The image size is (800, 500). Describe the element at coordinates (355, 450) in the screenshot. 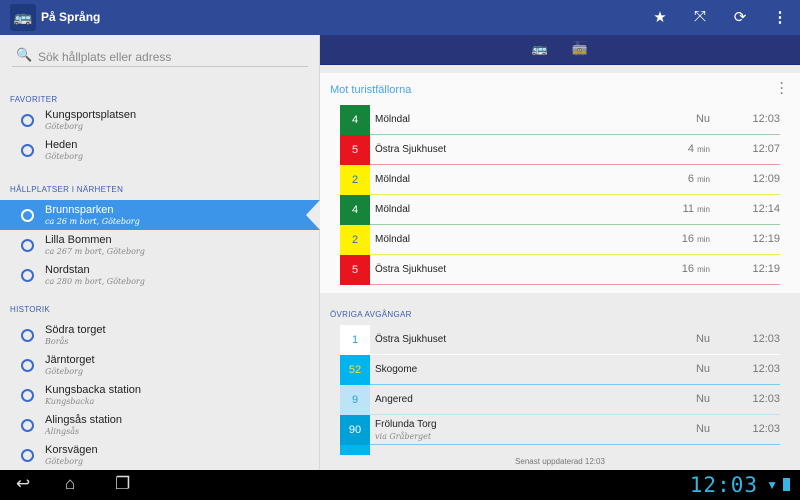

I see `line-badge-partial` at that location.